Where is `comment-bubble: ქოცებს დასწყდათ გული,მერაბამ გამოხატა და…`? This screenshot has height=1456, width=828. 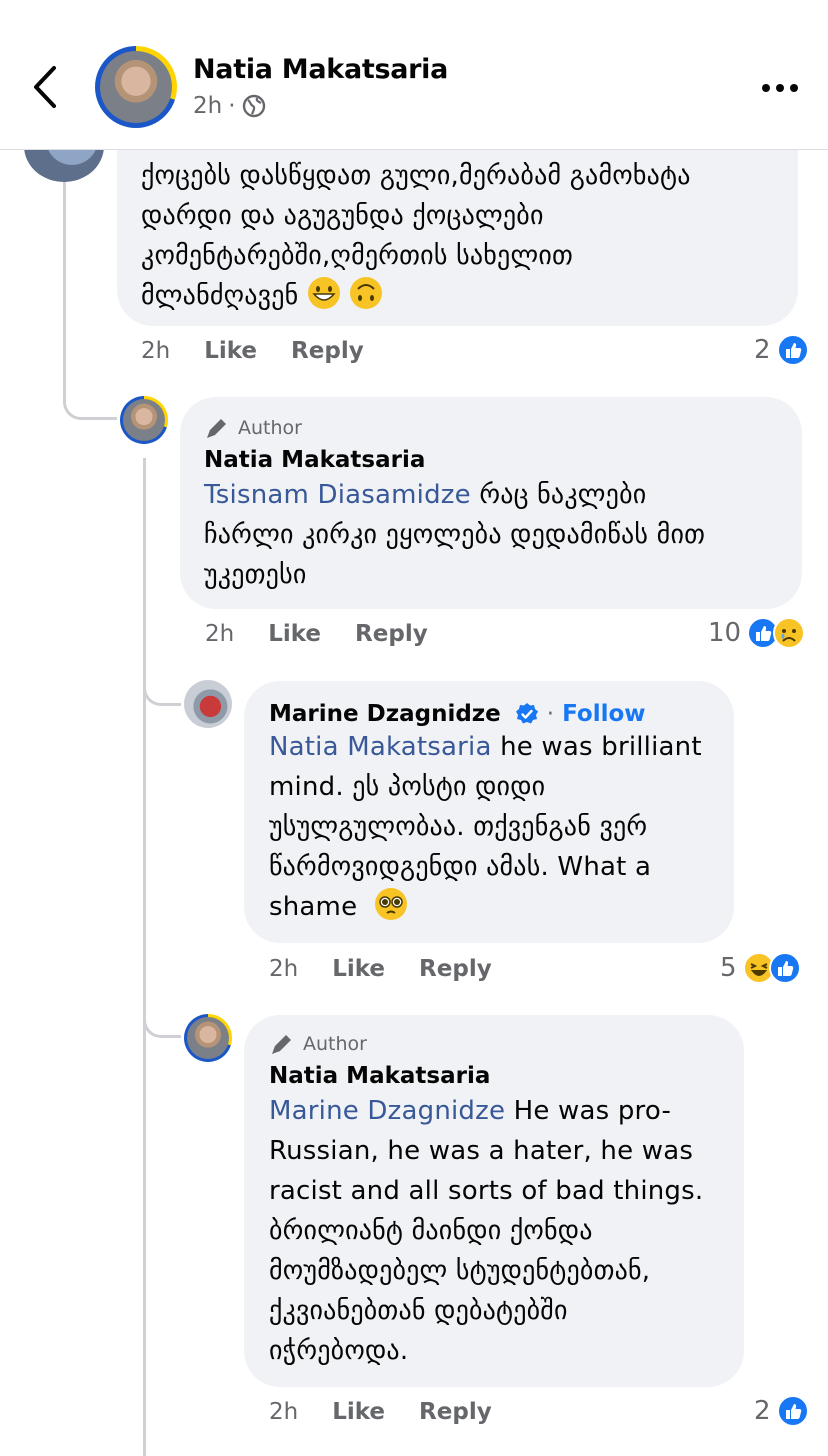 comment-bubble: ქოცებს დასწყდათ გული,მერაბამ გამოხატა და… is located at coordinates (457, 223).